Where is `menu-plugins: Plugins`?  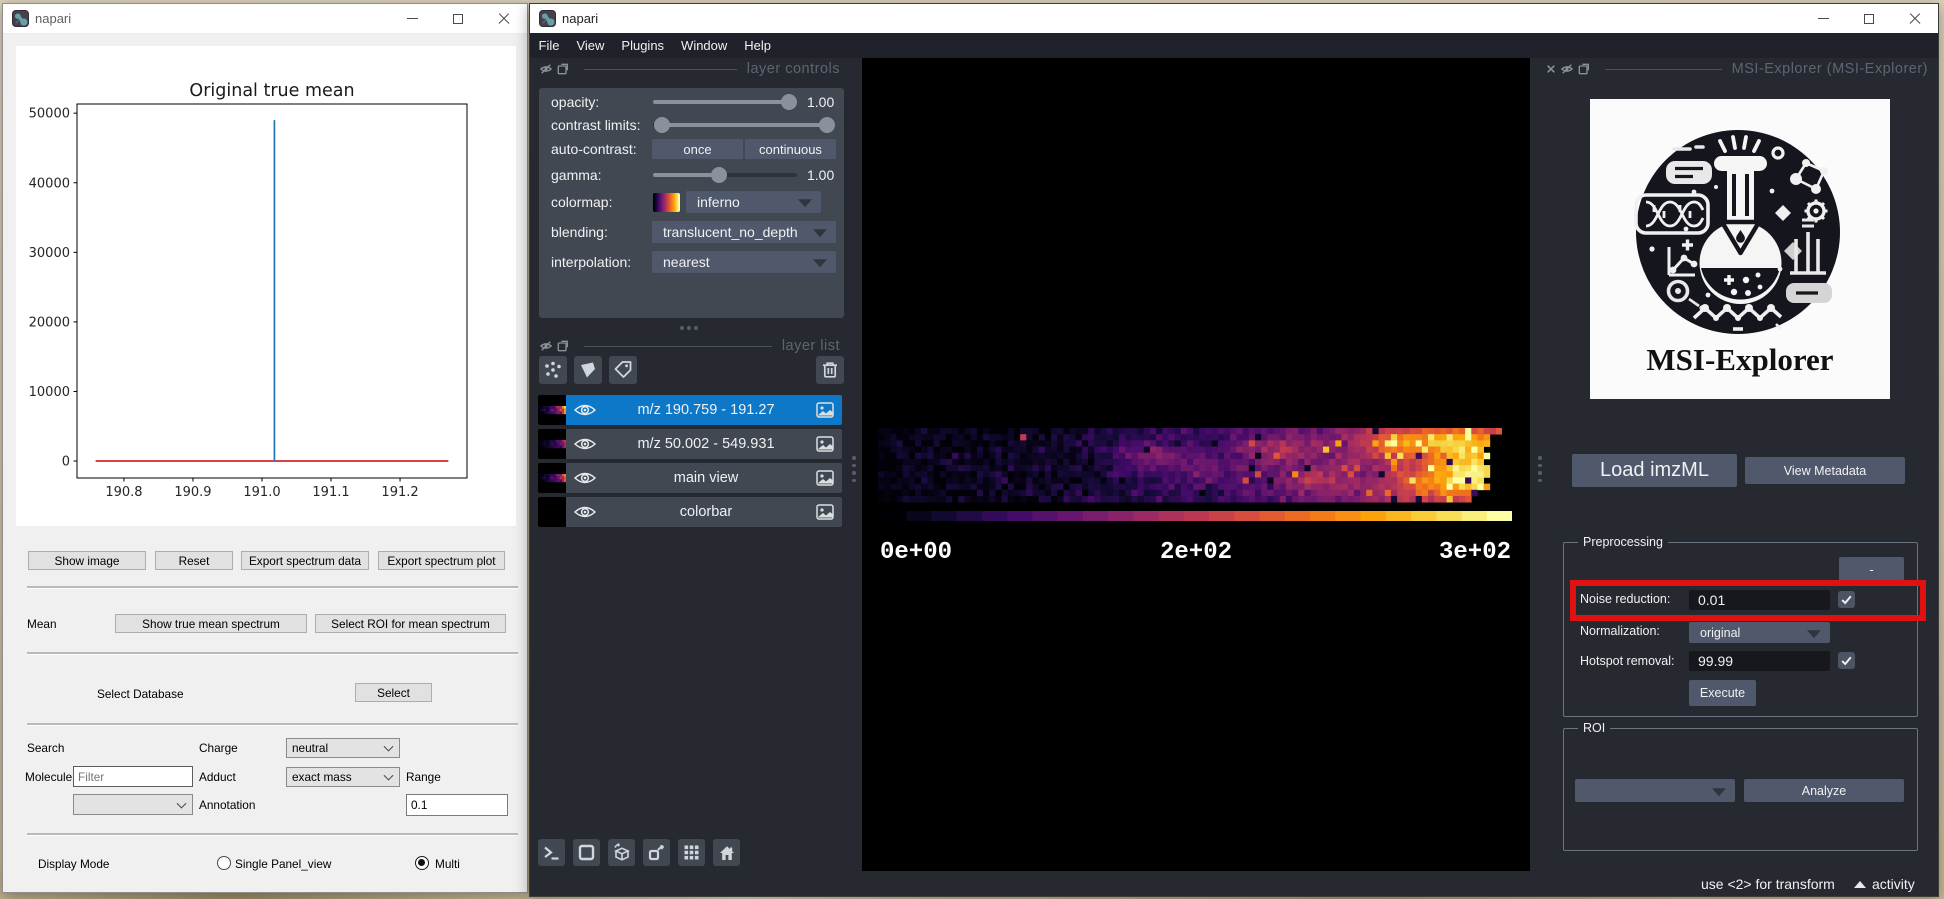
menu-plugins: Plugins is located at coordinates (643, 45).